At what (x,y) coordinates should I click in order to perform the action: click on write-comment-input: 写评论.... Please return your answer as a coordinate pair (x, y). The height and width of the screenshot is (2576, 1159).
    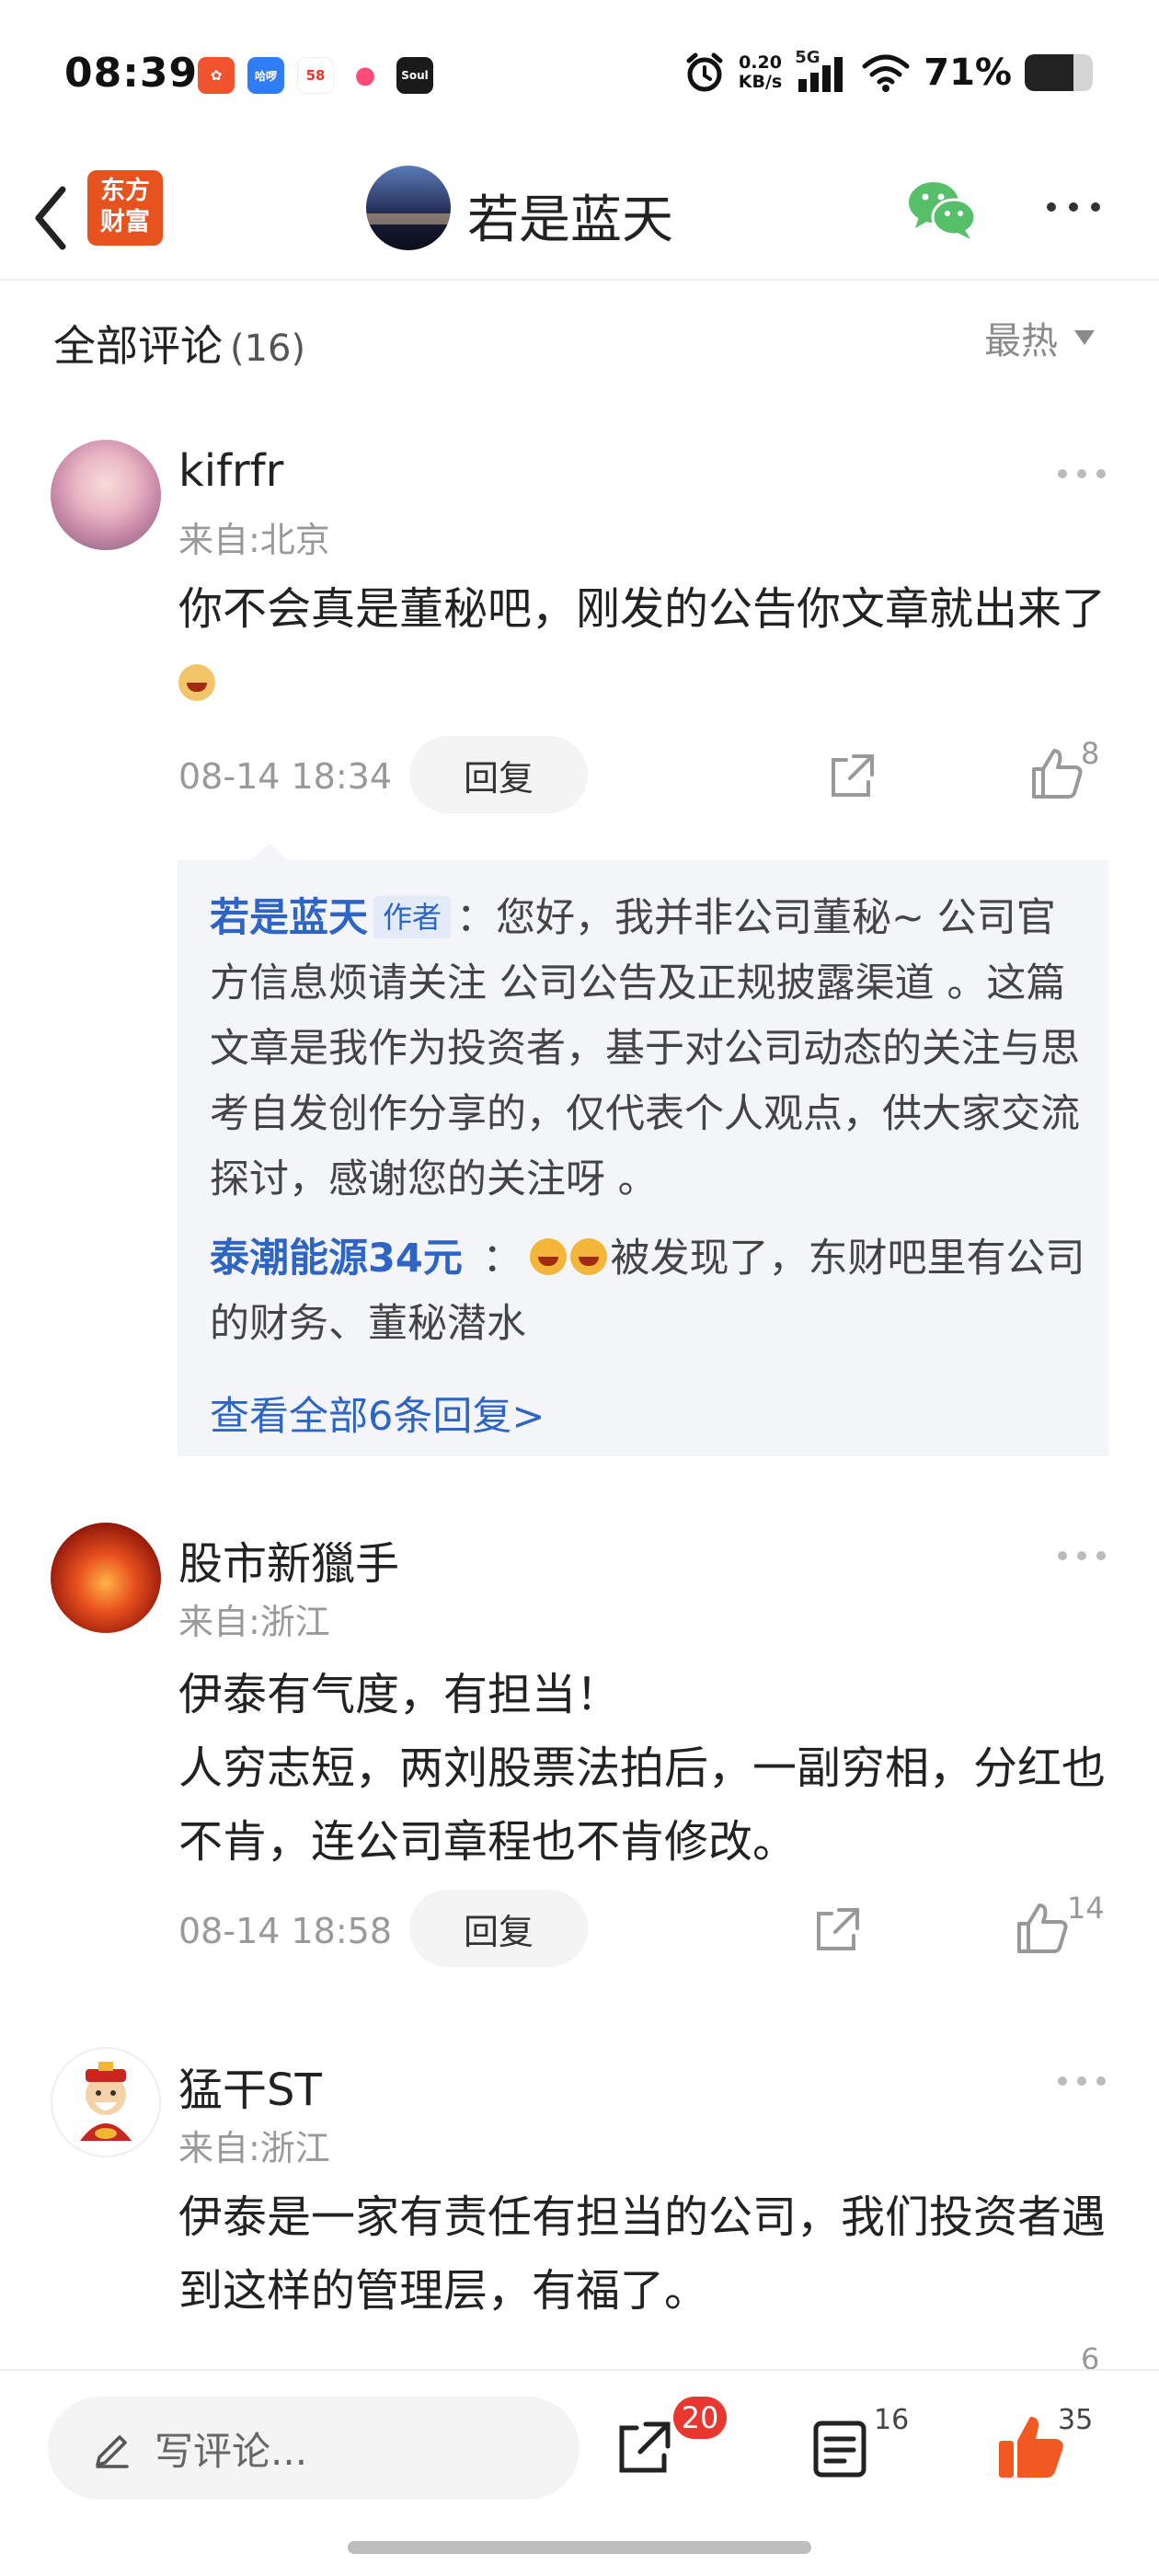
    Looking at the image, I should click on (314, 2448).